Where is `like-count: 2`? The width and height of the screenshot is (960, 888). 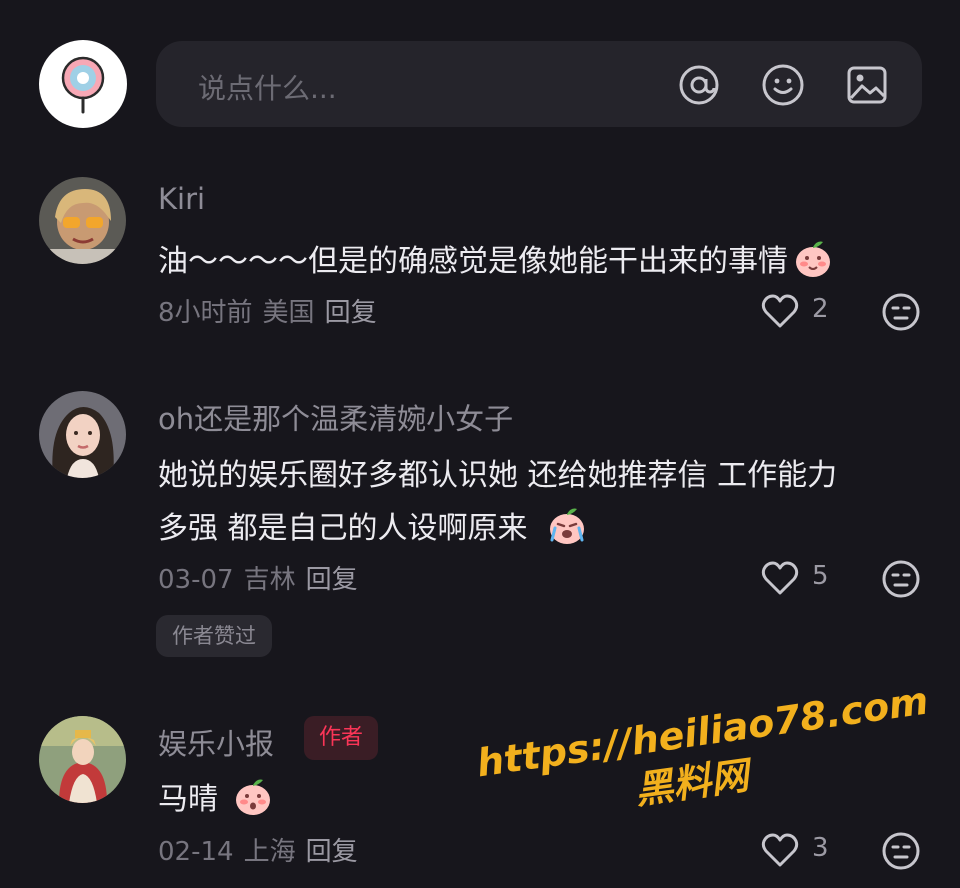 like-count: 2 is located at coordinates (820, 309).